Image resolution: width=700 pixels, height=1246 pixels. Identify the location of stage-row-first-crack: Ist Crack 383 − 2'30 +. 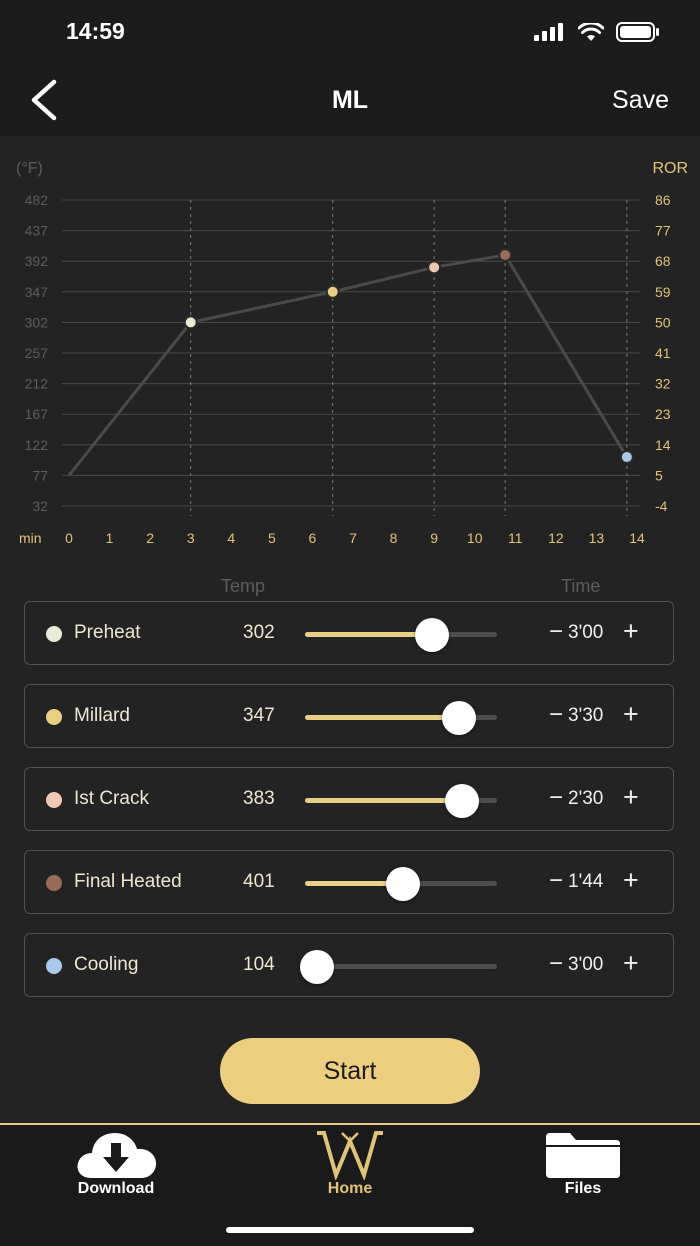
(349, 799).